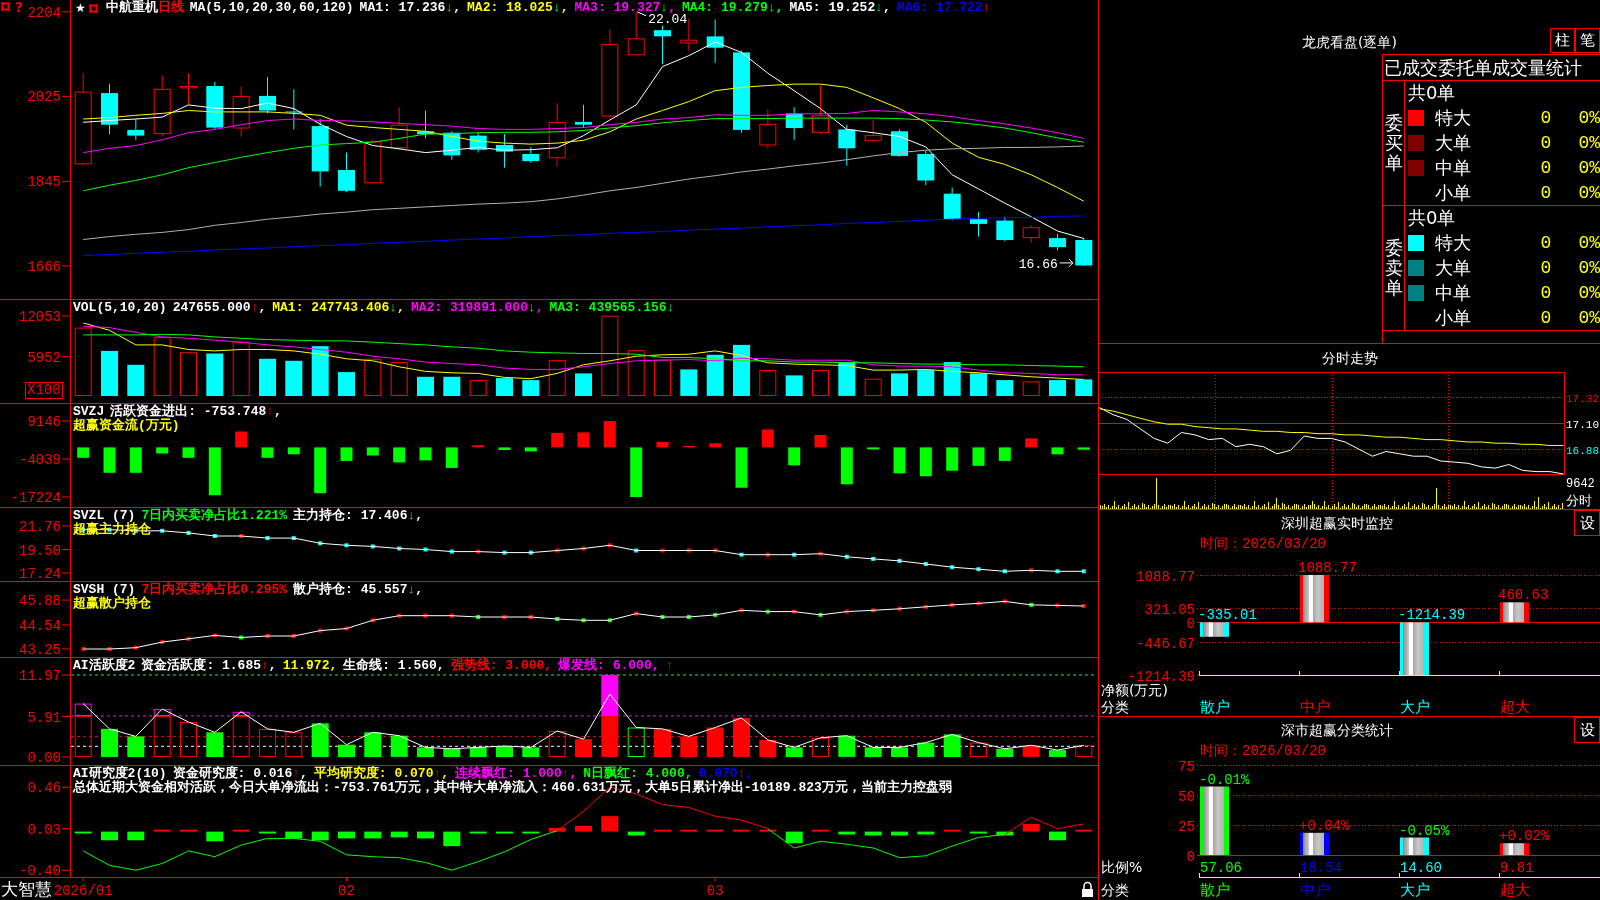 The image size is (1600, 900). Describe the element at coordinates (625, 8) in the screenshot. I see `indicator-text: MA3: 19.327↓,` at that location.